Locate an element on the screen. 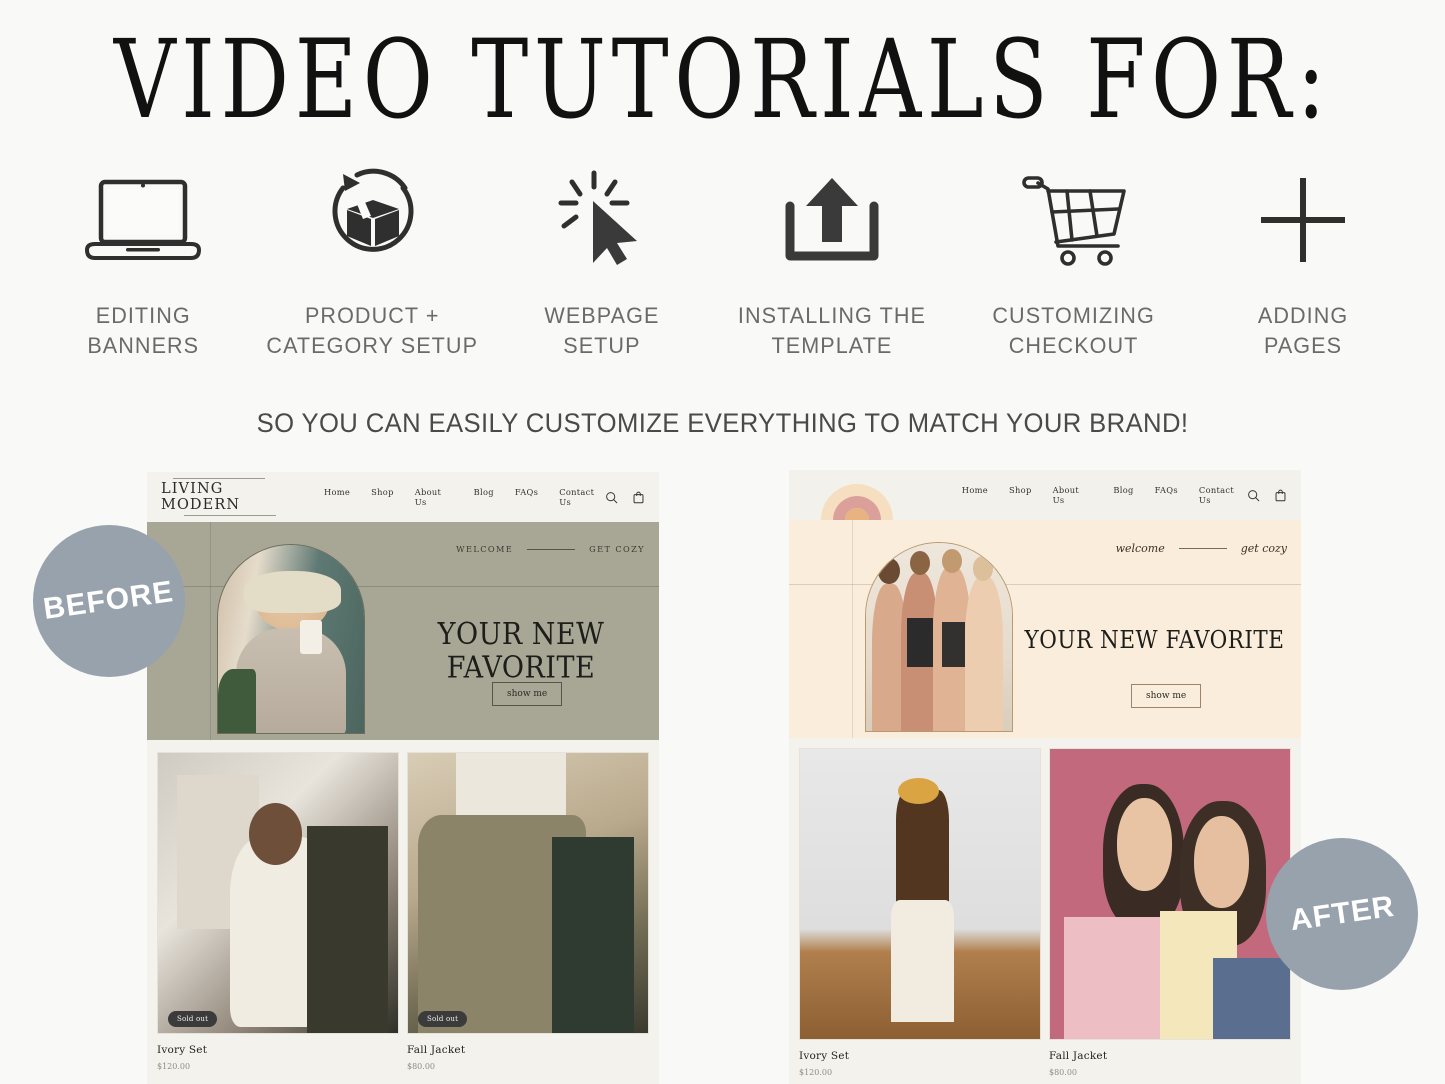 The height and width of the screenshot is (1084, 1445). feature-label: EDITING BANNERS is located at coordinates (143, 330).